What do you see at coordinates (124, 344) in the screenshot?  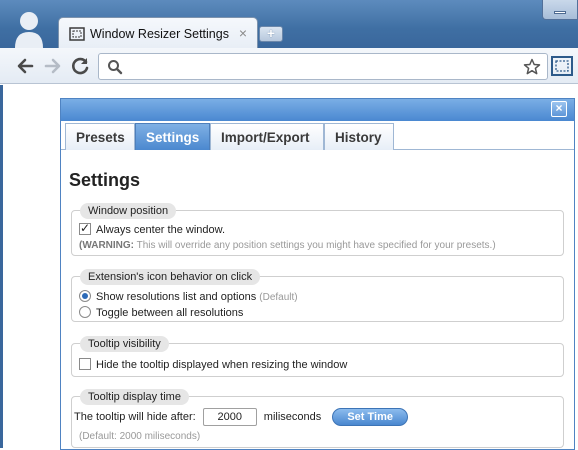 I see `tooltip-visibility-legend: Tooltip visibility` at bounding box center [124, 344].